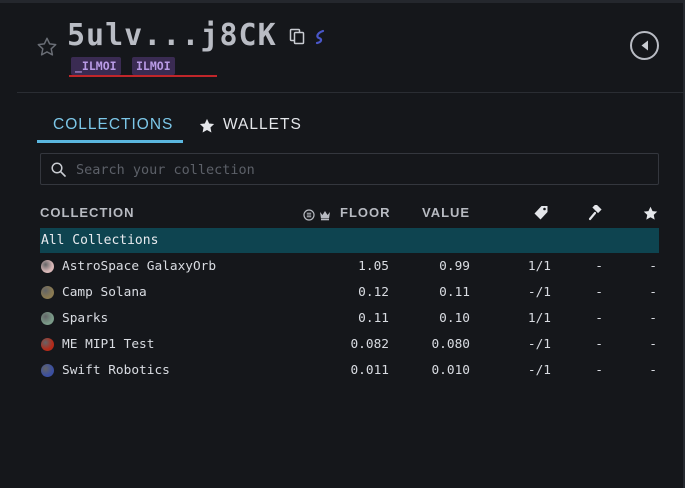 The image size is (685, 488). I want to click on floor-price: 1.05, so click(373, 266).